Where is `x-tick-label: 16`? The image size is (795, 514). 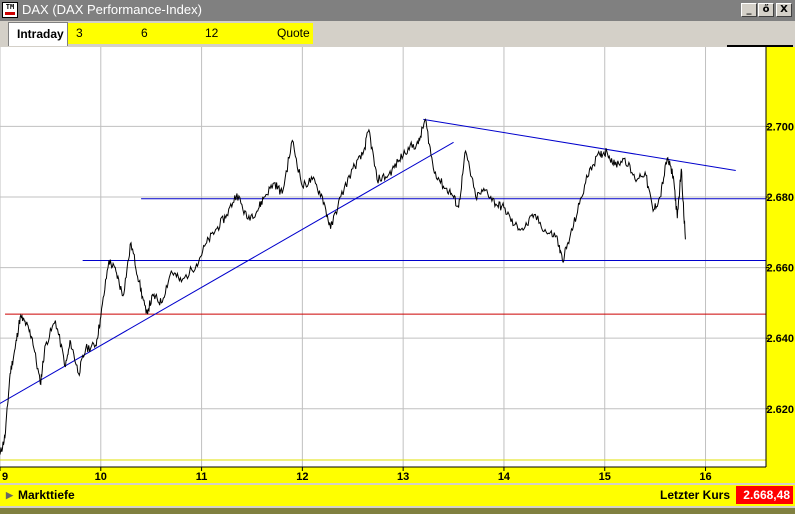 x-tick-label: 16 is located at coordinates (705, 477).